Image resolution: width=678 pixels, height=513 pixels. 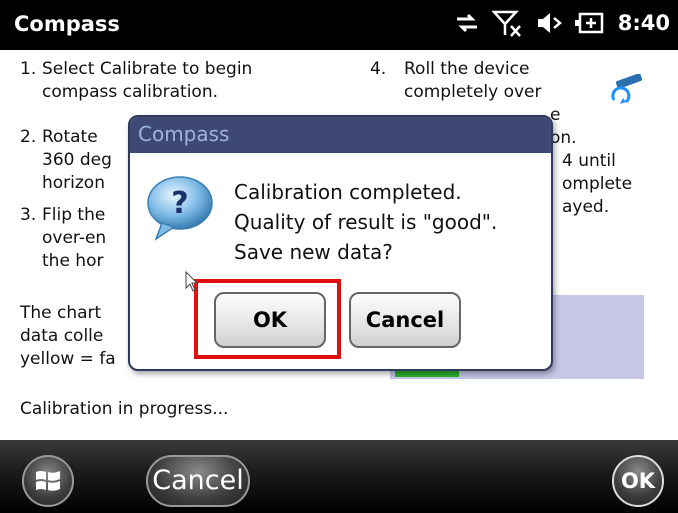 I want to click on mouse-cursor-icon, so click(x=192, y=281).